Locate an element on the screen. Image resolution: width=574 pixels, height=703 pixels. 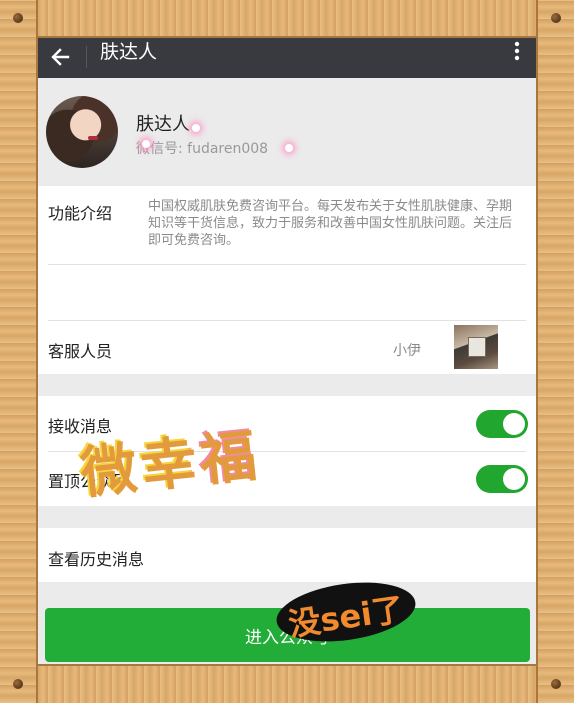
title-bar: 肤达人 is located at coordinates (287, 58).